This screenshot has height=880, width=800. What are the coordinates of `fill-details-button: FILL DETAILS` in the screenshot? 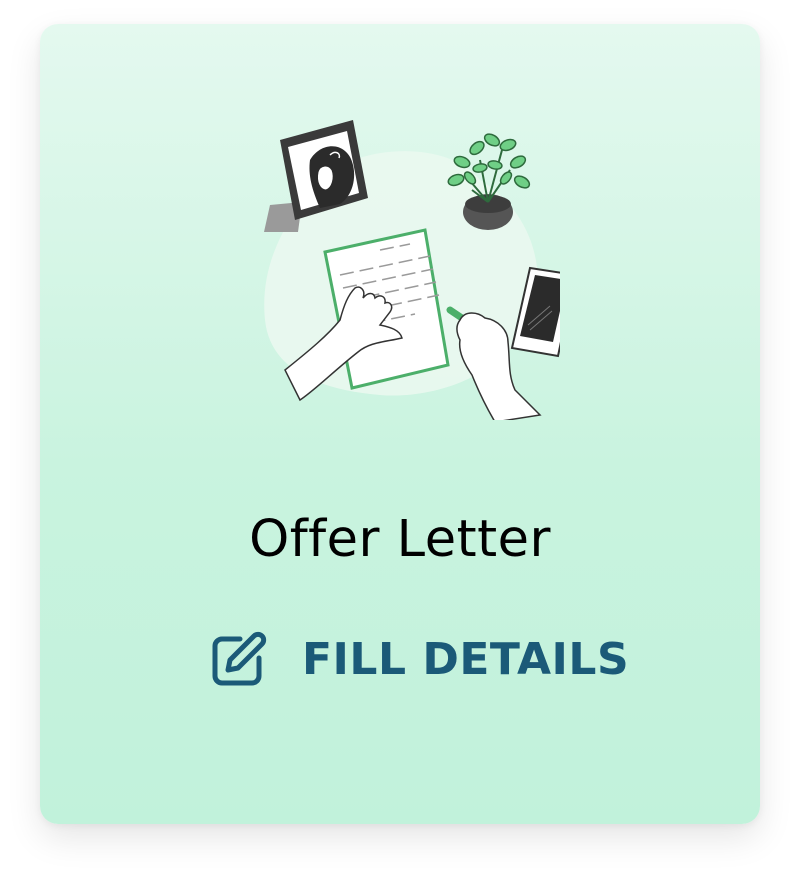 It's located at (419, 659).